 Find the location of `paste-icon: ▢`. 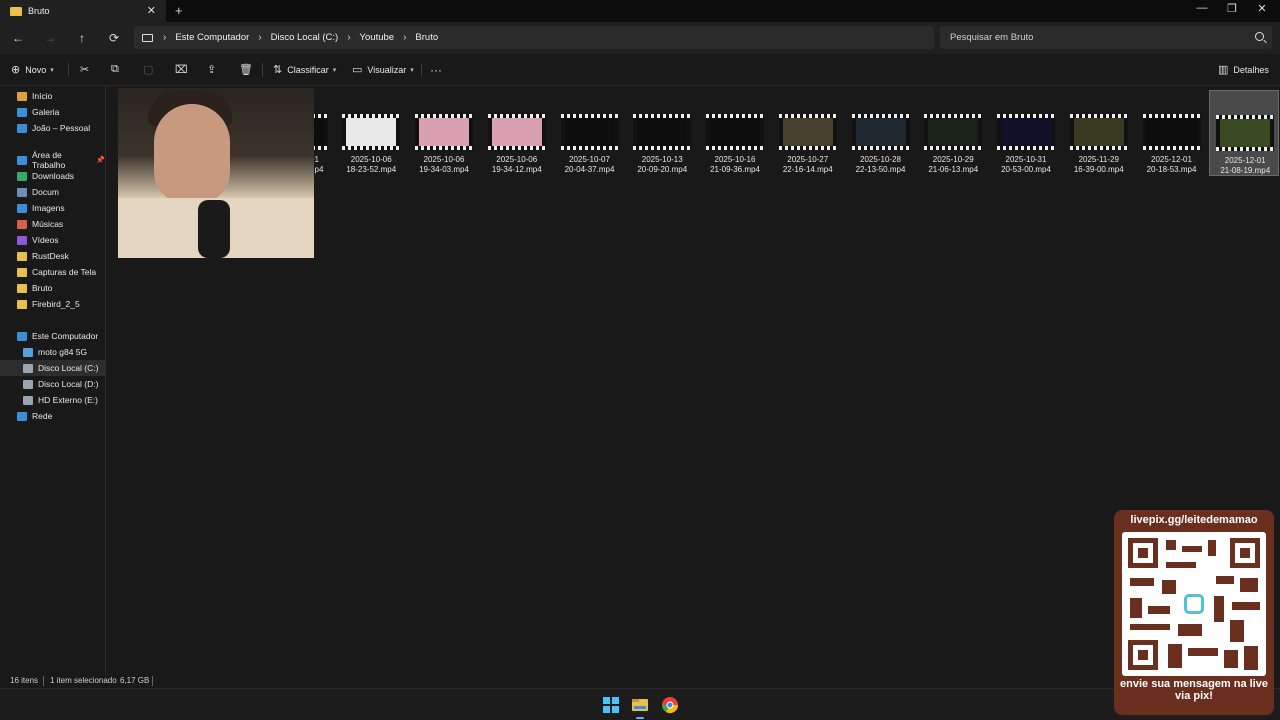

paste-icon: ▢ is located at coordinates (148, 70).